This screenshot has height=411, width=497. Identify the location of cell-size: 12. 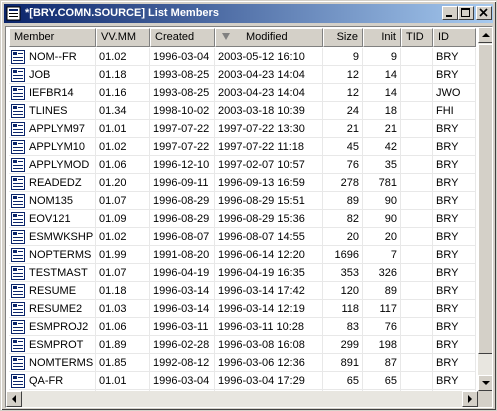
(343, 75).